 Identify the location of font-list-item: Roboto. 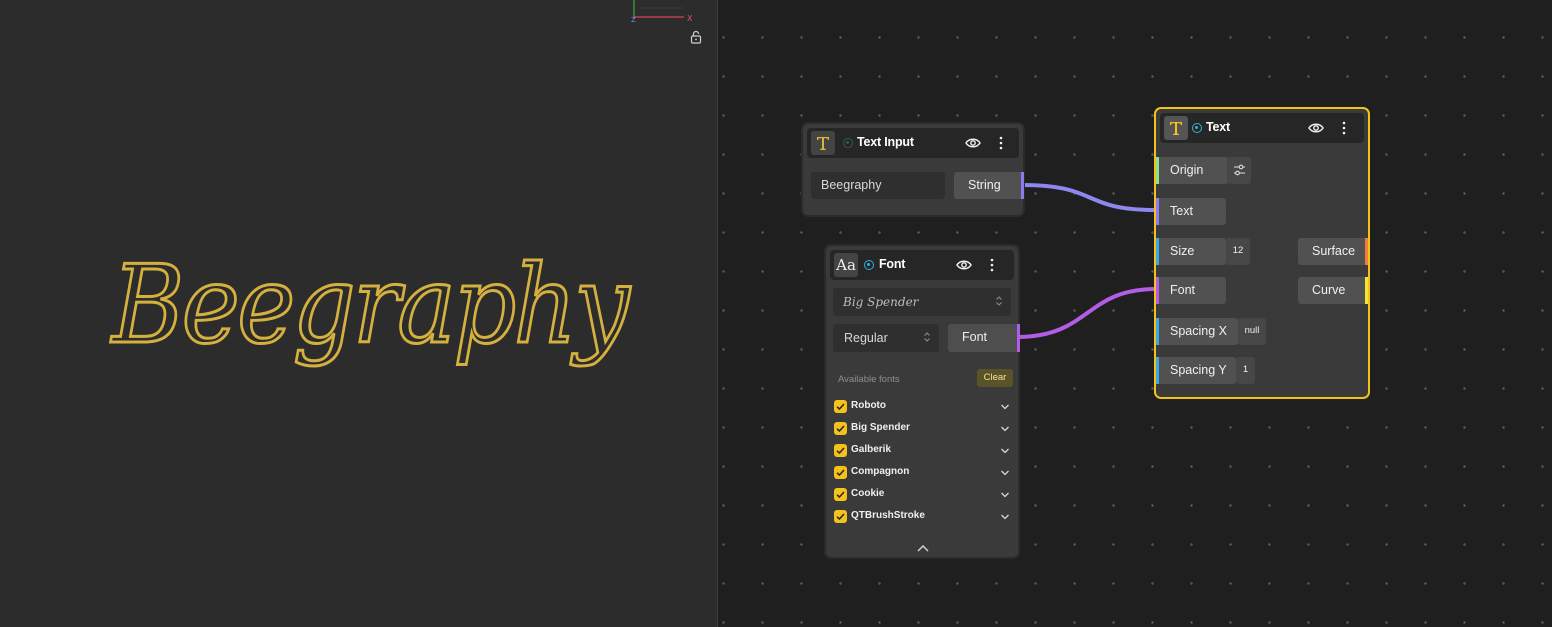
(922, 407).